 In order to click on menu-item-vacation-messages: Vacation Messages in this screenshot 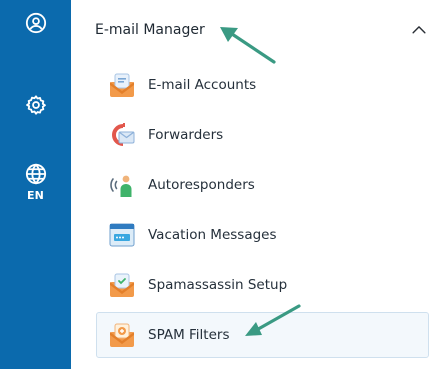, I will do `click(262, 235)`.